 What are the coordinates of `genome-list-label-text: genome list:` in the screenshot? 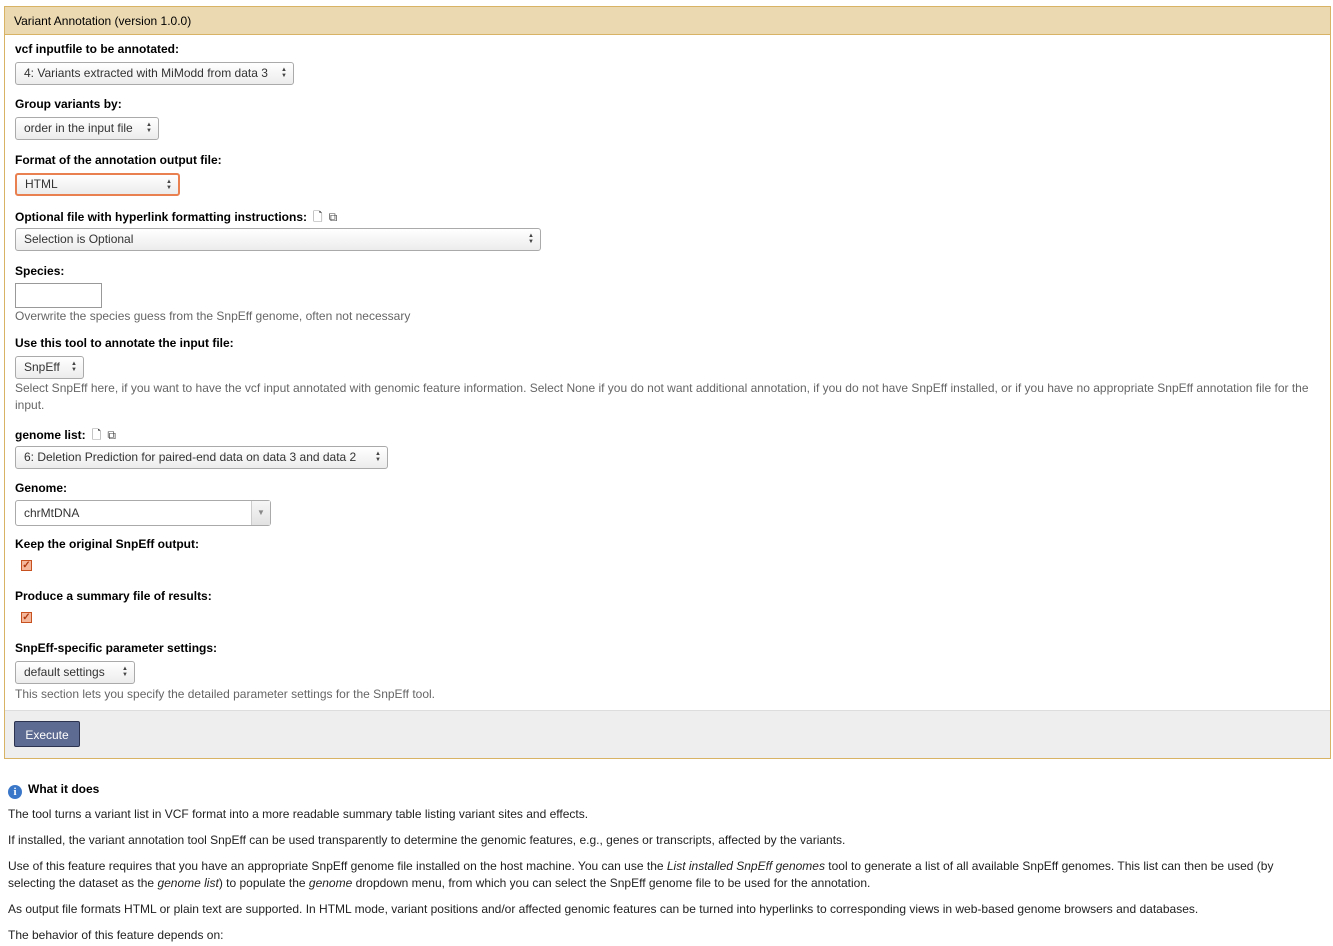 It's located at (50, 435).